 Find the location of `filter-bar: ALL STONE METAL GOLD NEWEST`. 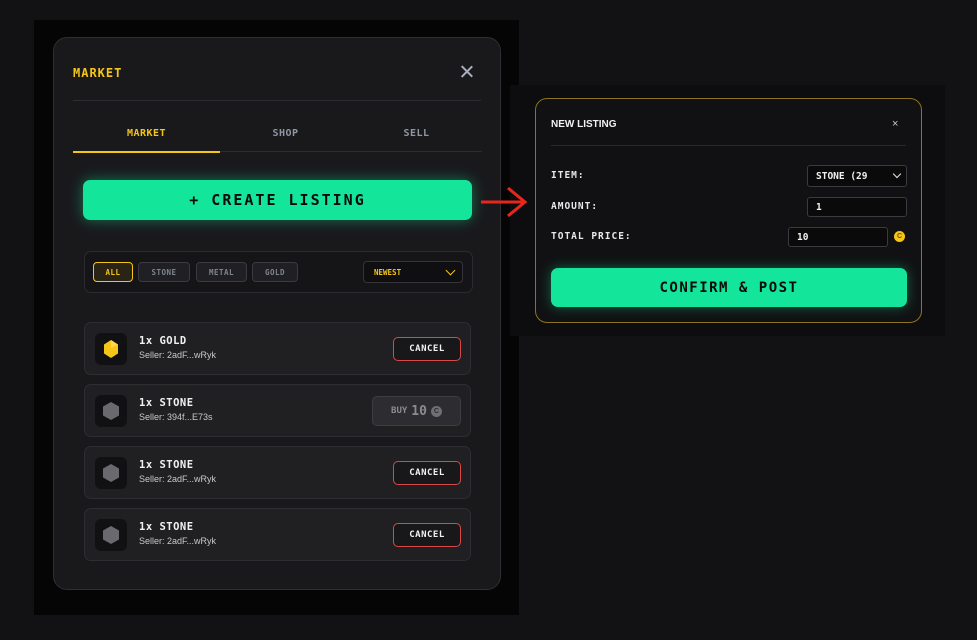

filter-bar: ALL STONE METAL GOLD NEWEST is located at coordinates (278, 272).